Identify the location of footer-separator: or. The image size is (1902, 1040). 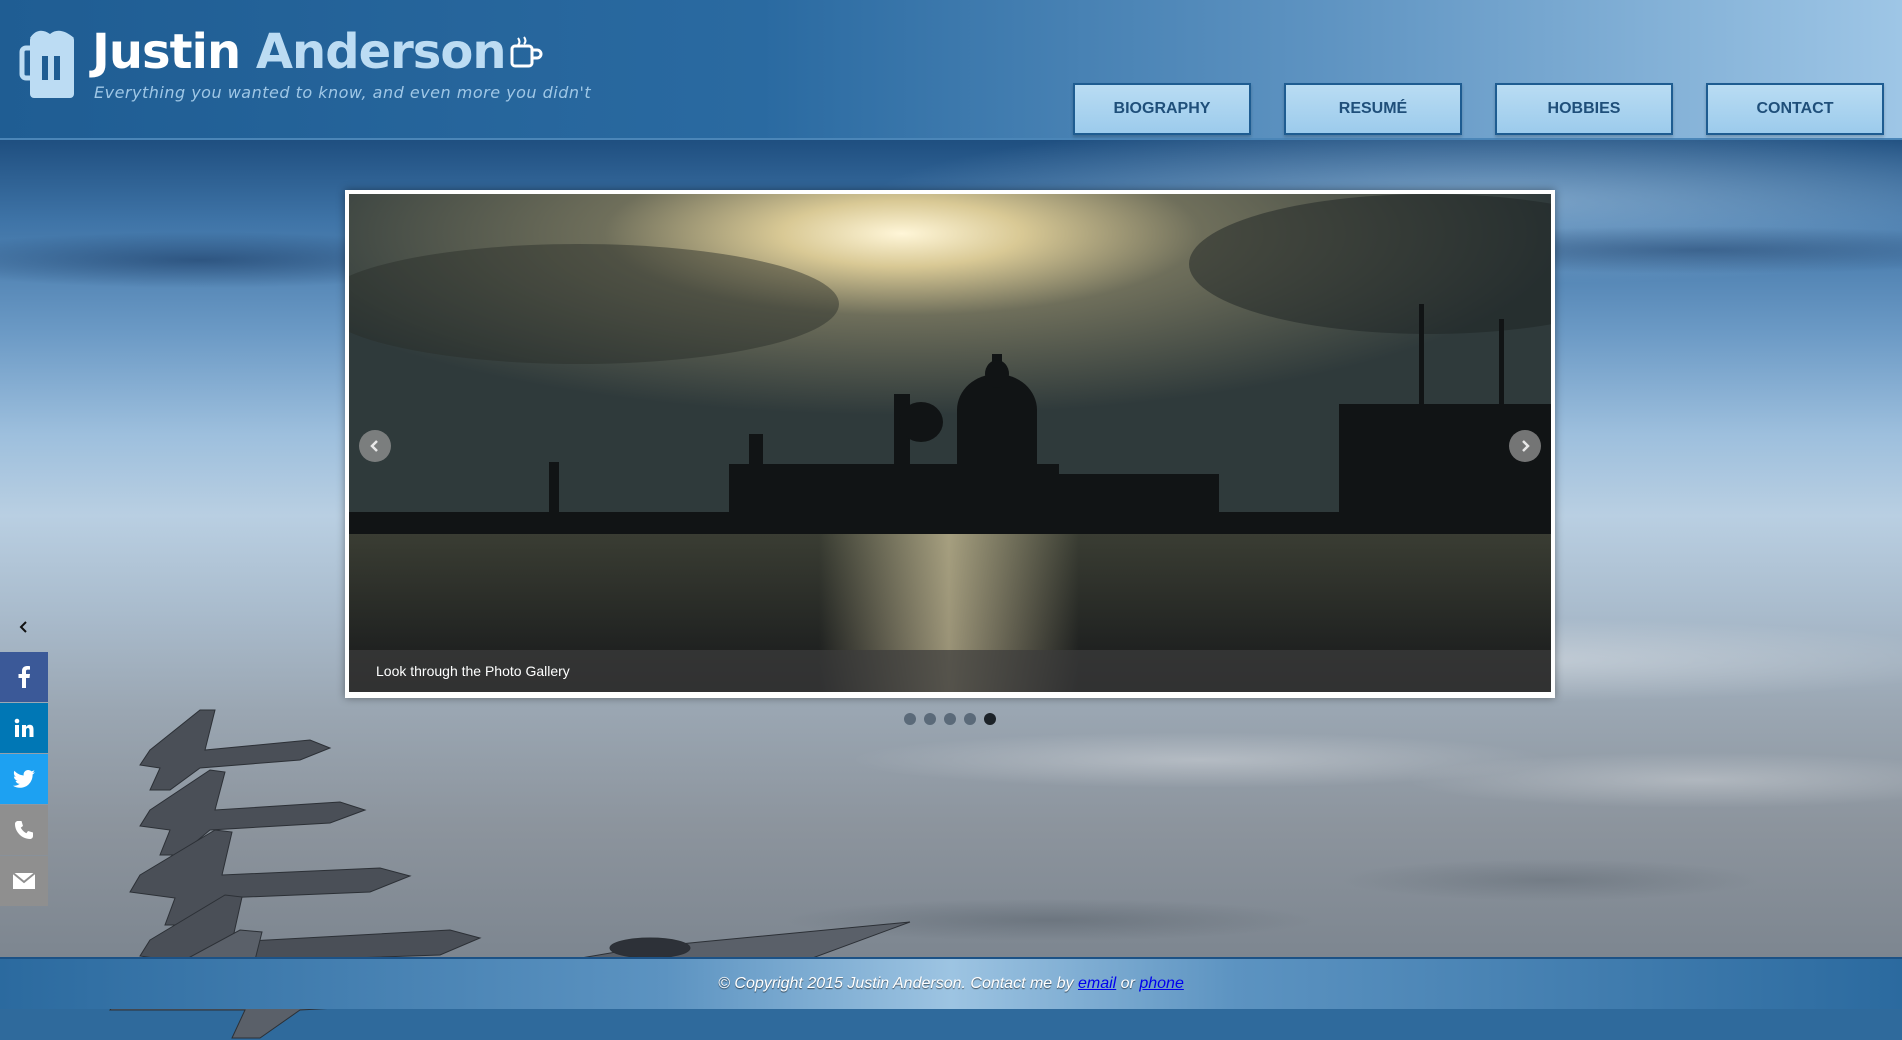
(1128, 983).